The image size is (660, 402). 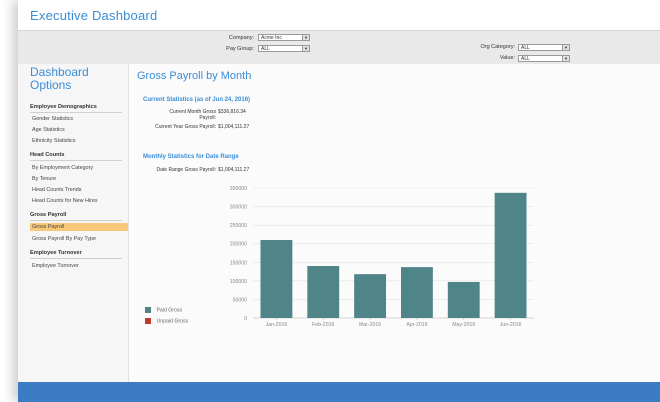 I want to click on app-title: Executive Dashboard, so click(x=94, y=15).